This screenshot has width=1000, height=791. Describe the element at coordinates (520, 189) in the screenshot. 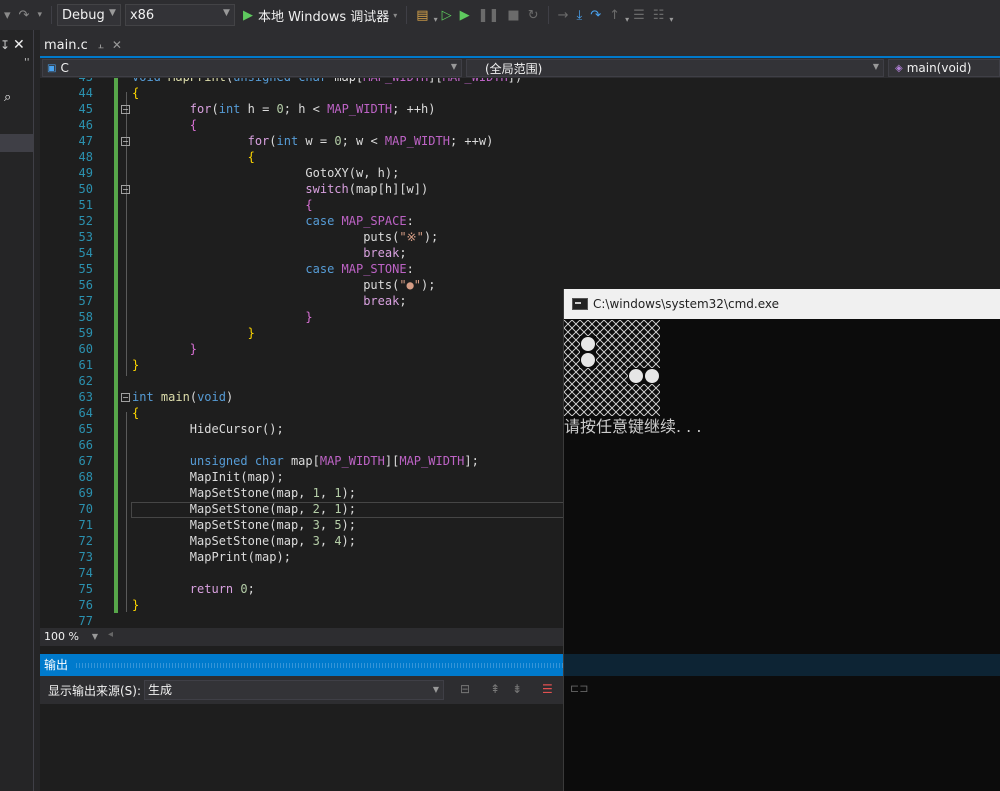

I see `code-line: 50 − switch(map[h][w])` at that location.